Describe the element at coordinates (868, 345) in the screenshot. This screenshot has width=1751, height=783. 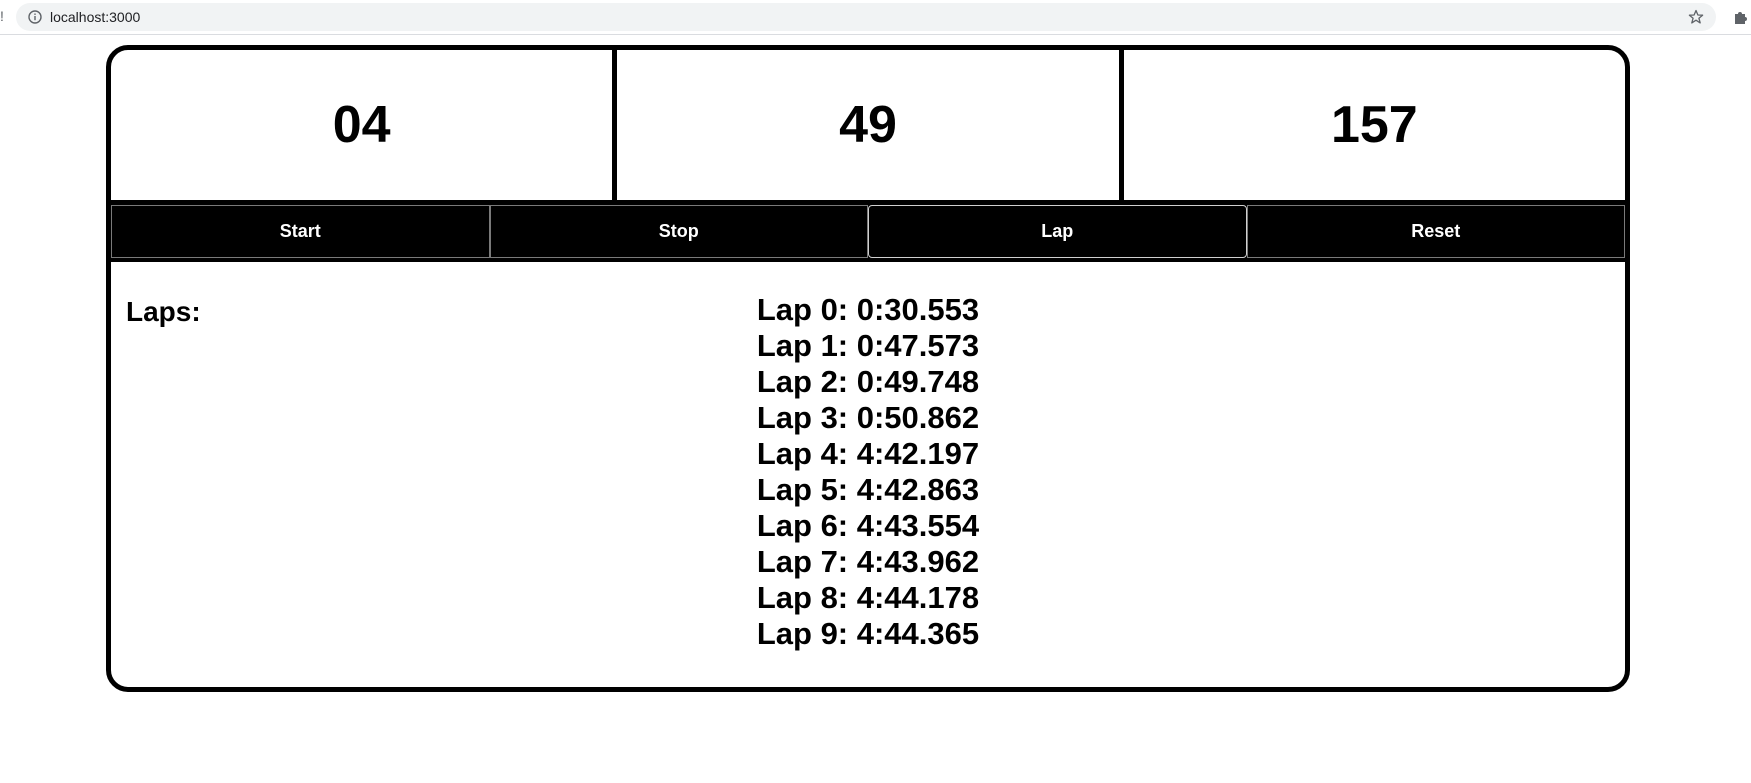
I see `lap-item-1: Lap 1: 0:47.573` at that location.